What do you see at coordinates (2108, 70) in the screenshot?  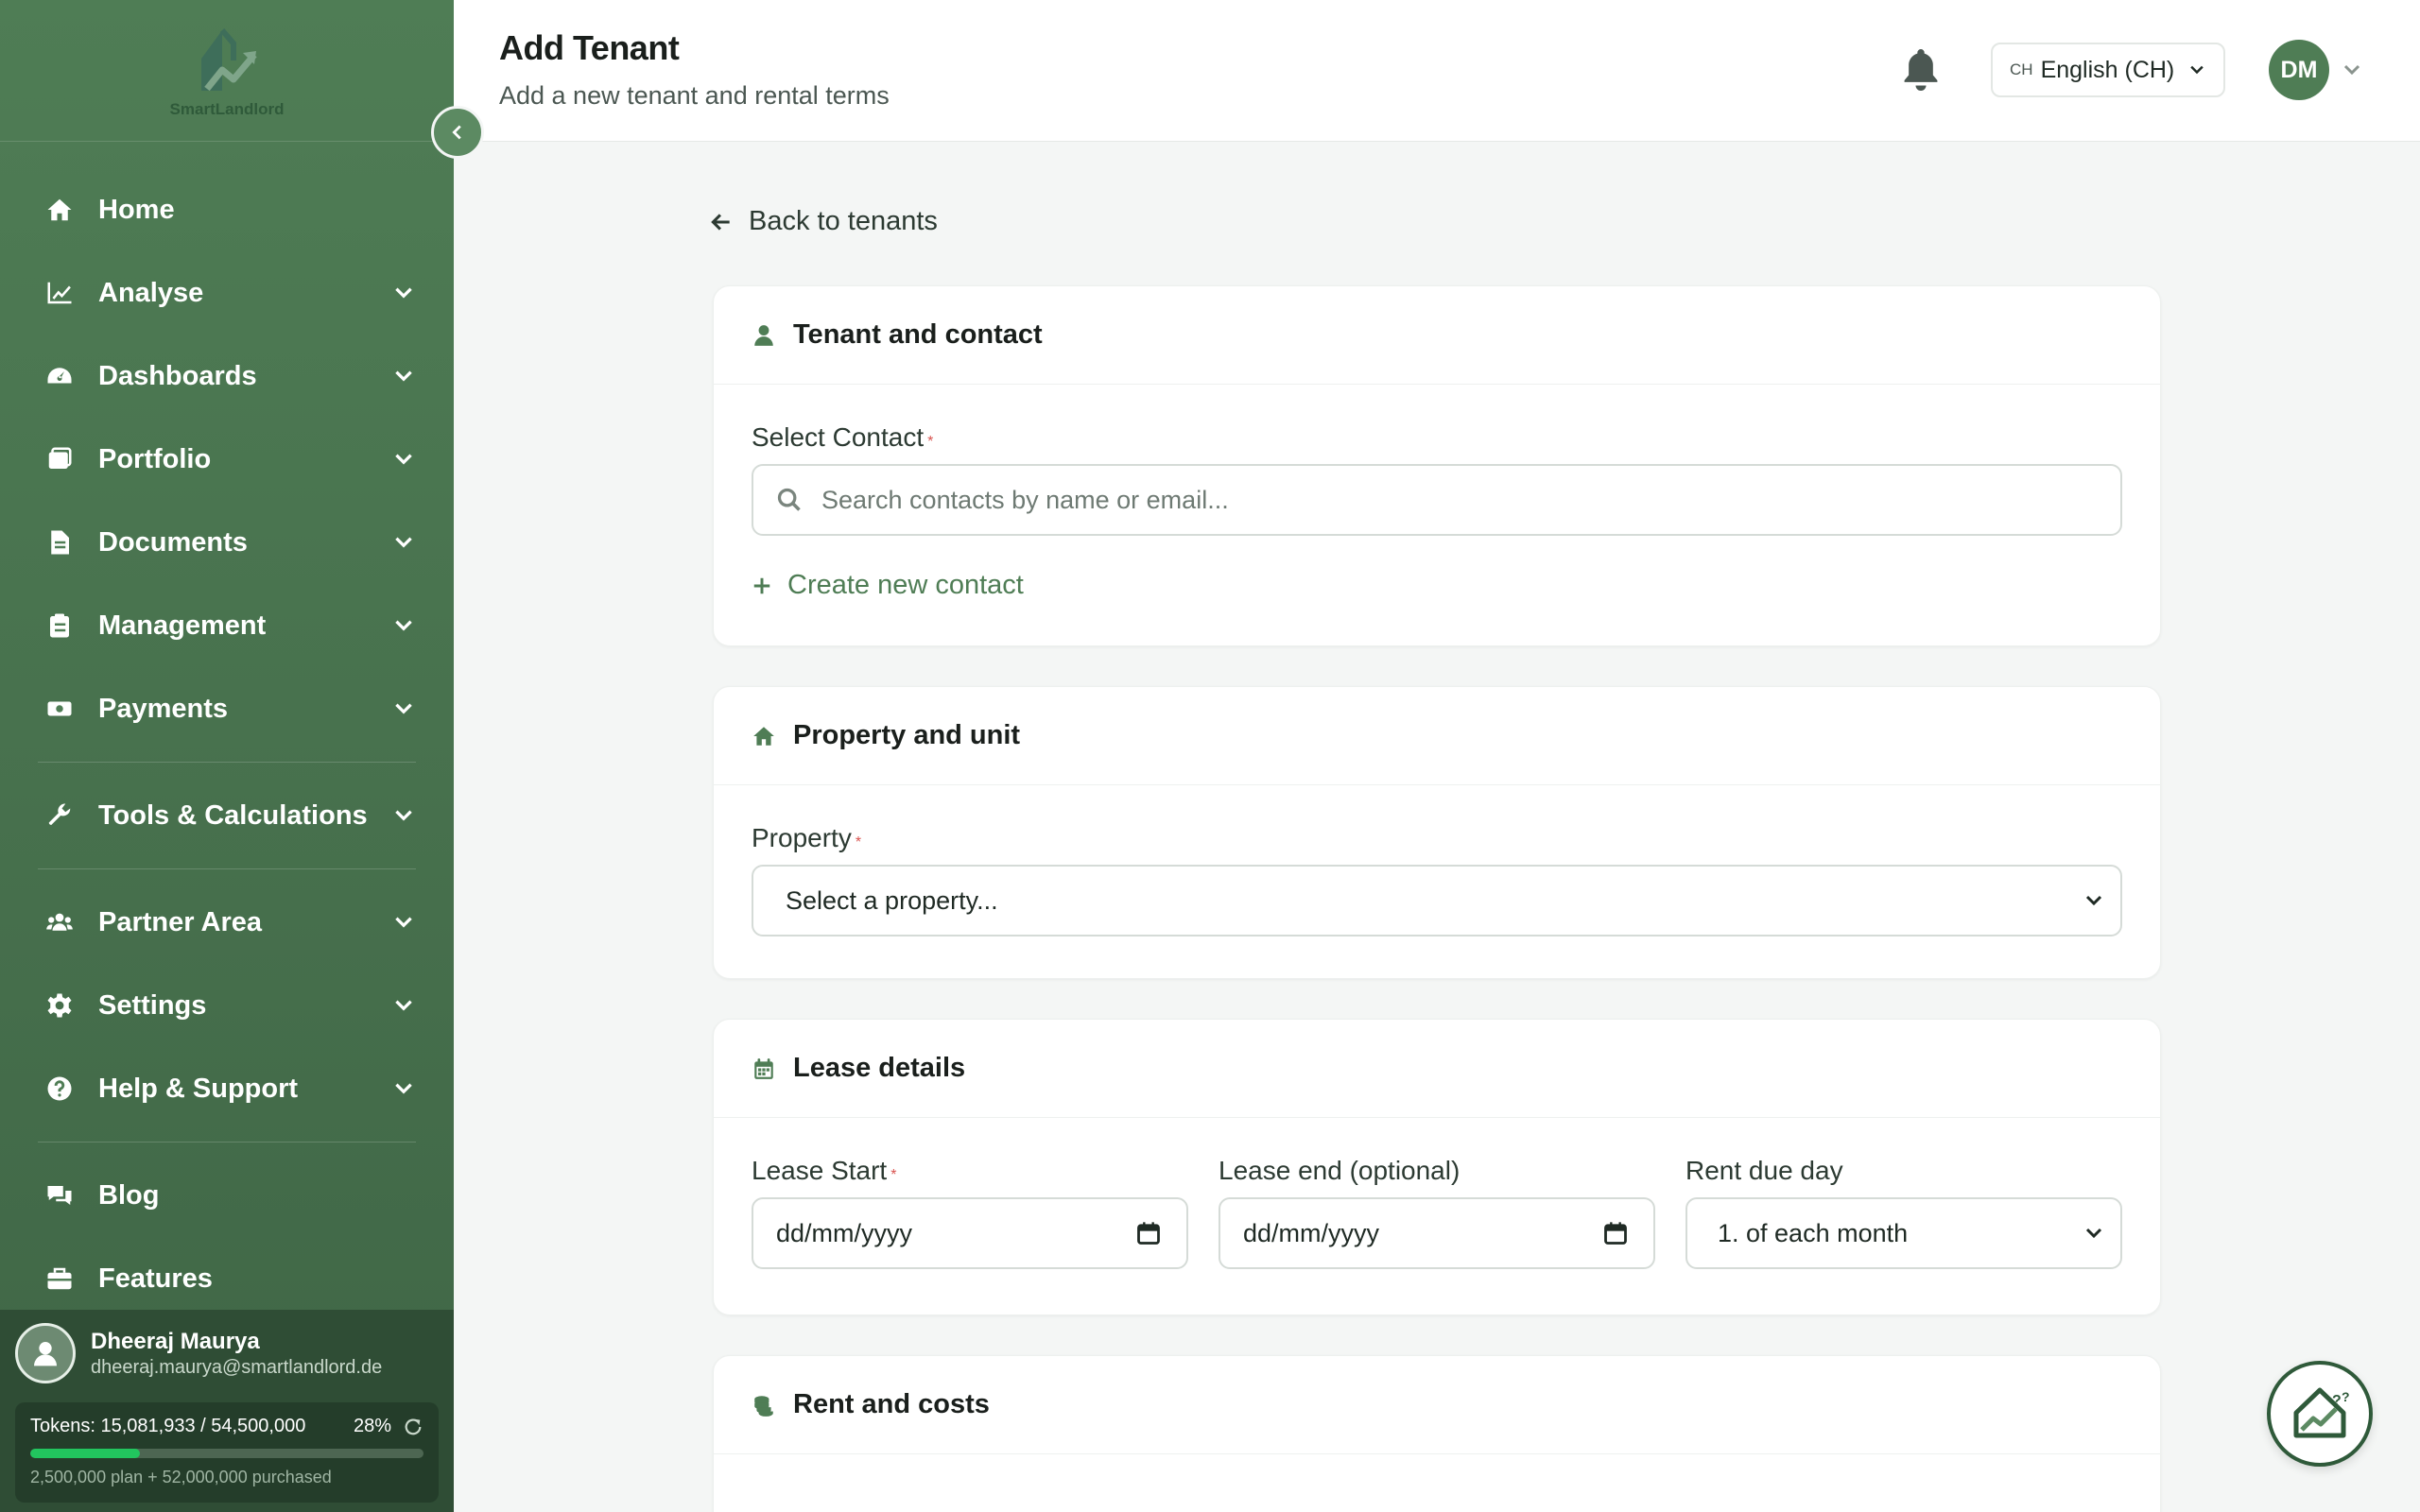 I see `language-selector: CH English (CH)` at bounding box center [2108, 70].